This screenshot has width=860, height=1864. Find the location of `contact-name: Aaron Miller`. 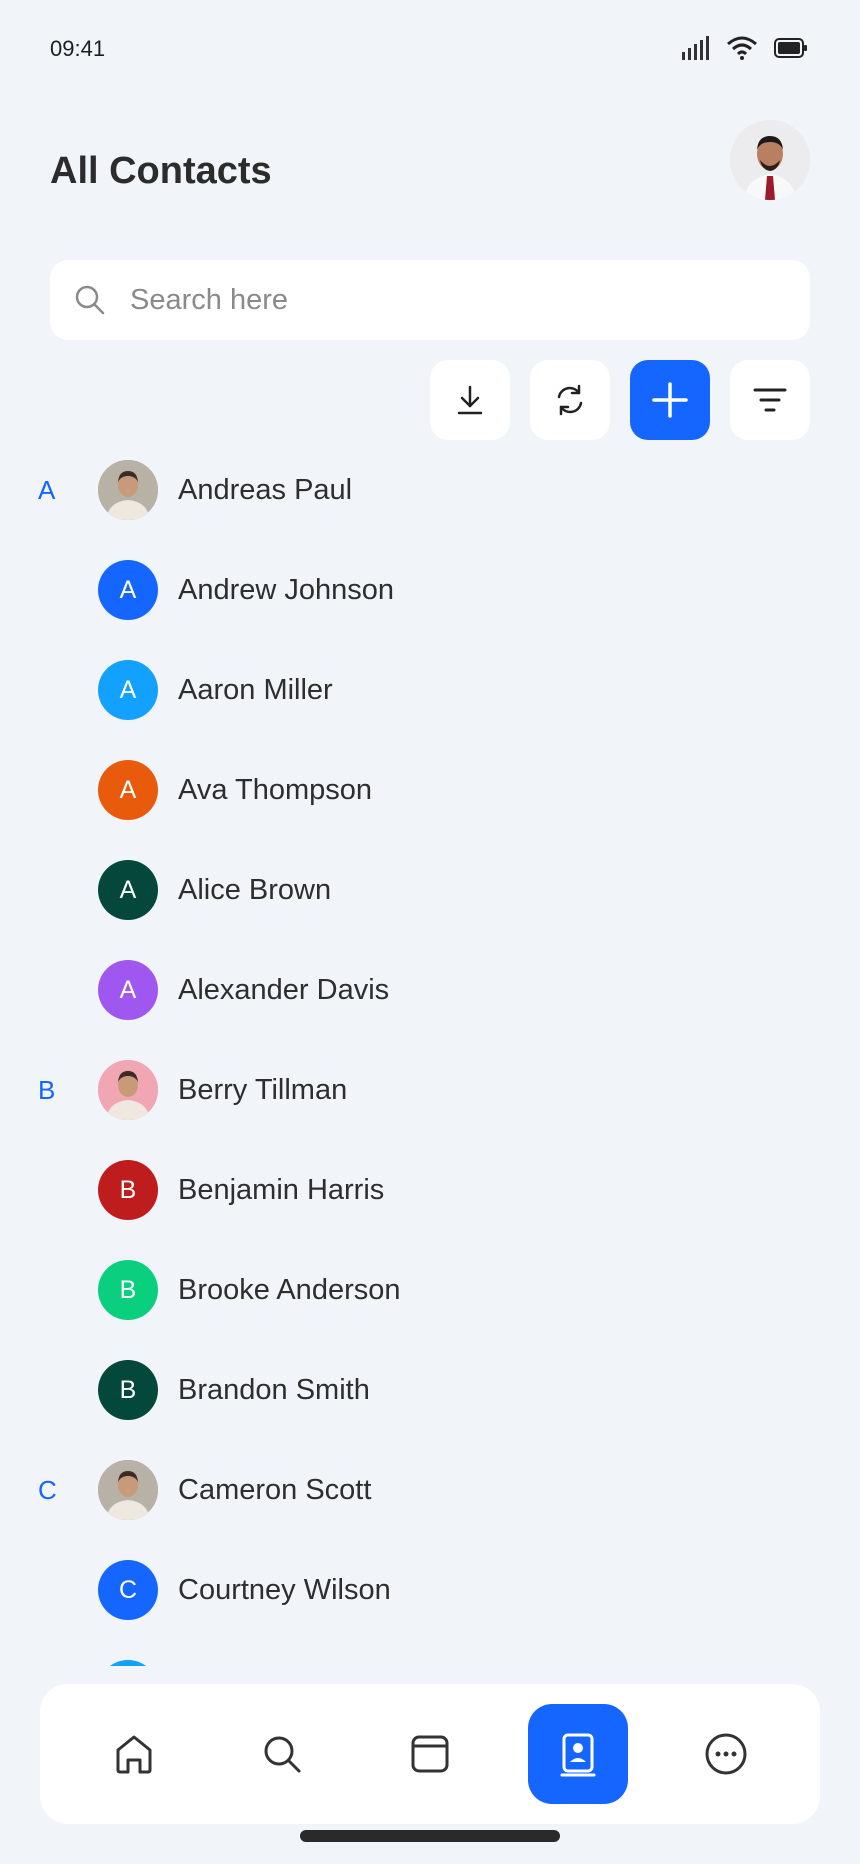

contact-name: Aaron Miller is located at coordinates (255, 689).